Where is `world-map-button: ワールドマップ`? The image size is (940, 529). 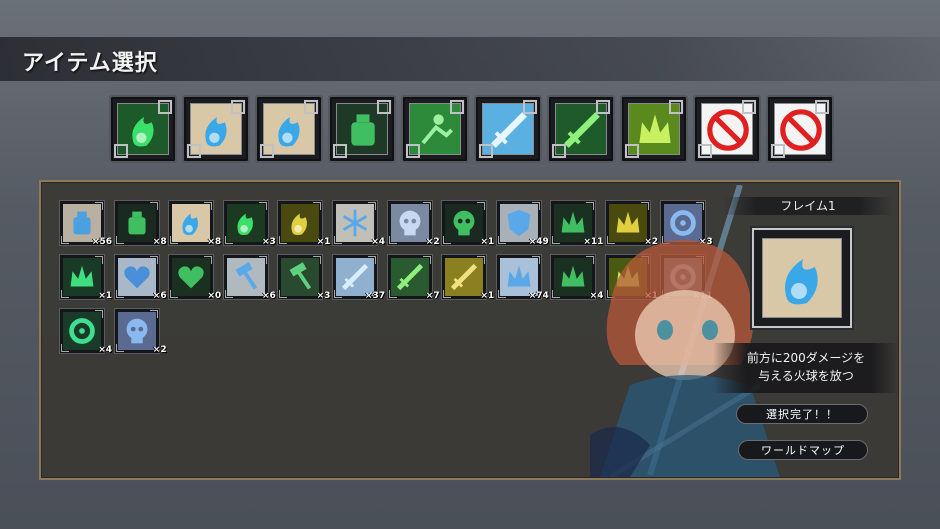
world-map-button: ワールドマップ is located at coordinates (803, 450).